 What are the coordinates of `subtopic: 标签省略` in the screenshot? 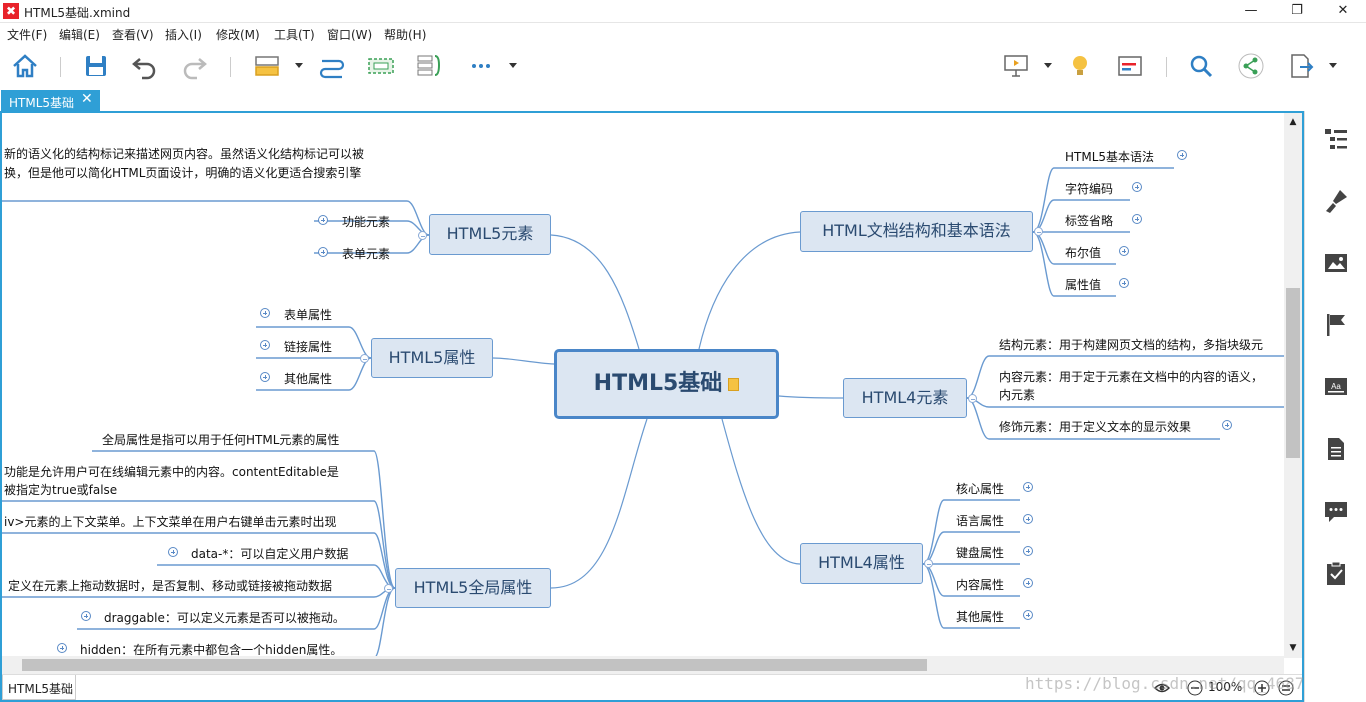 It's located at (1089, 220).